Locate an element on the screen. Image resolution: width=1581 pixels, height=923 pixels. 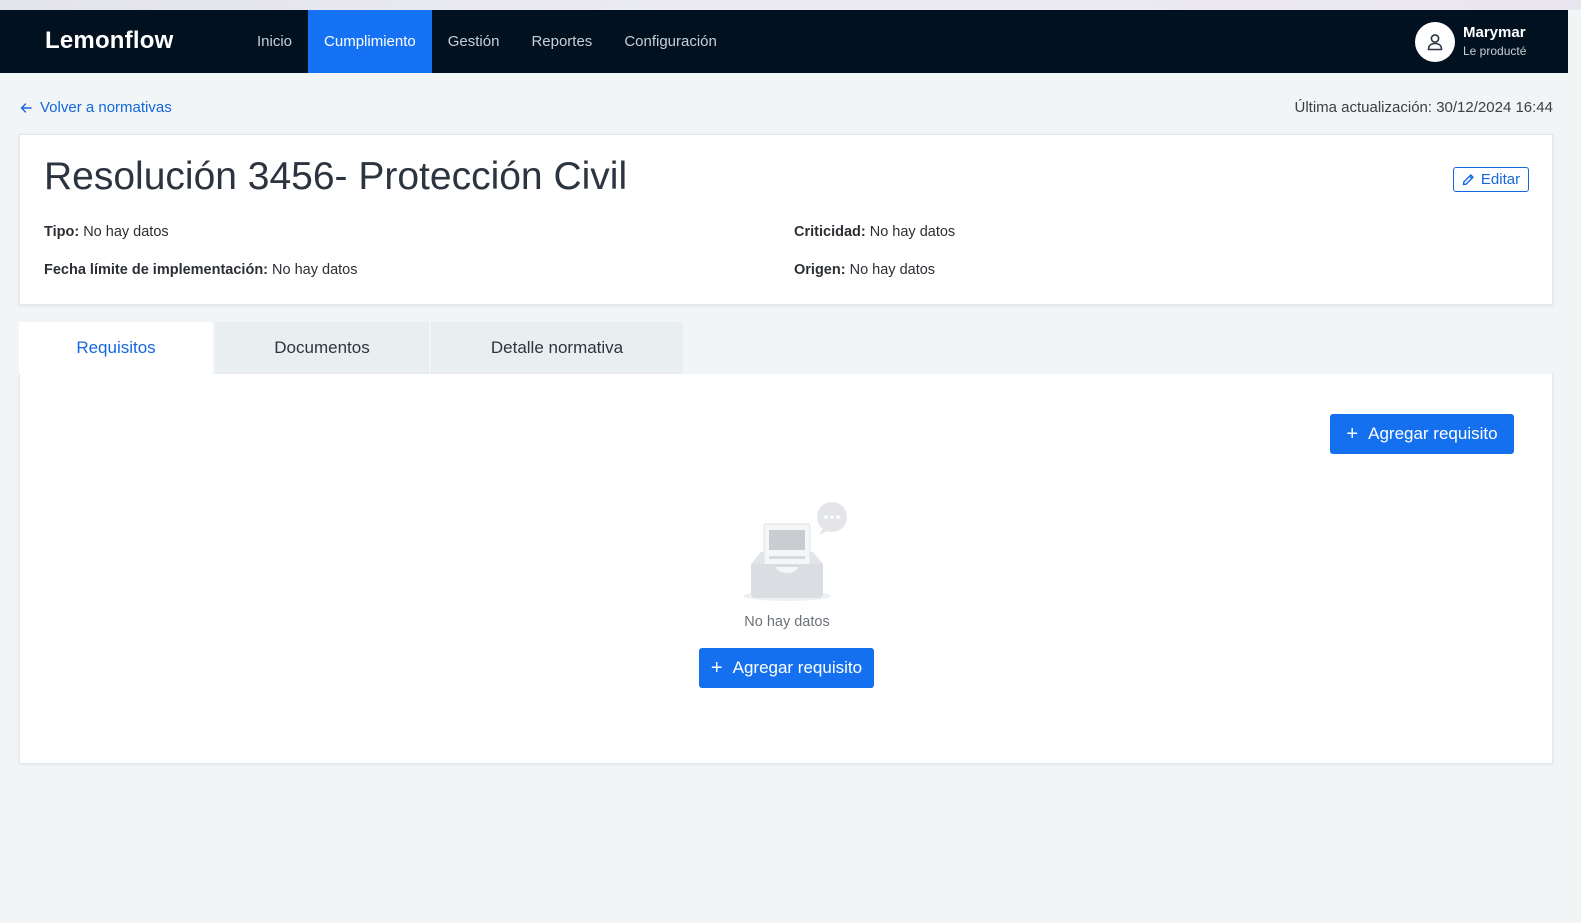
add-requirement-button-top: + Agregar requisito is located at coordinates (1422, 434).